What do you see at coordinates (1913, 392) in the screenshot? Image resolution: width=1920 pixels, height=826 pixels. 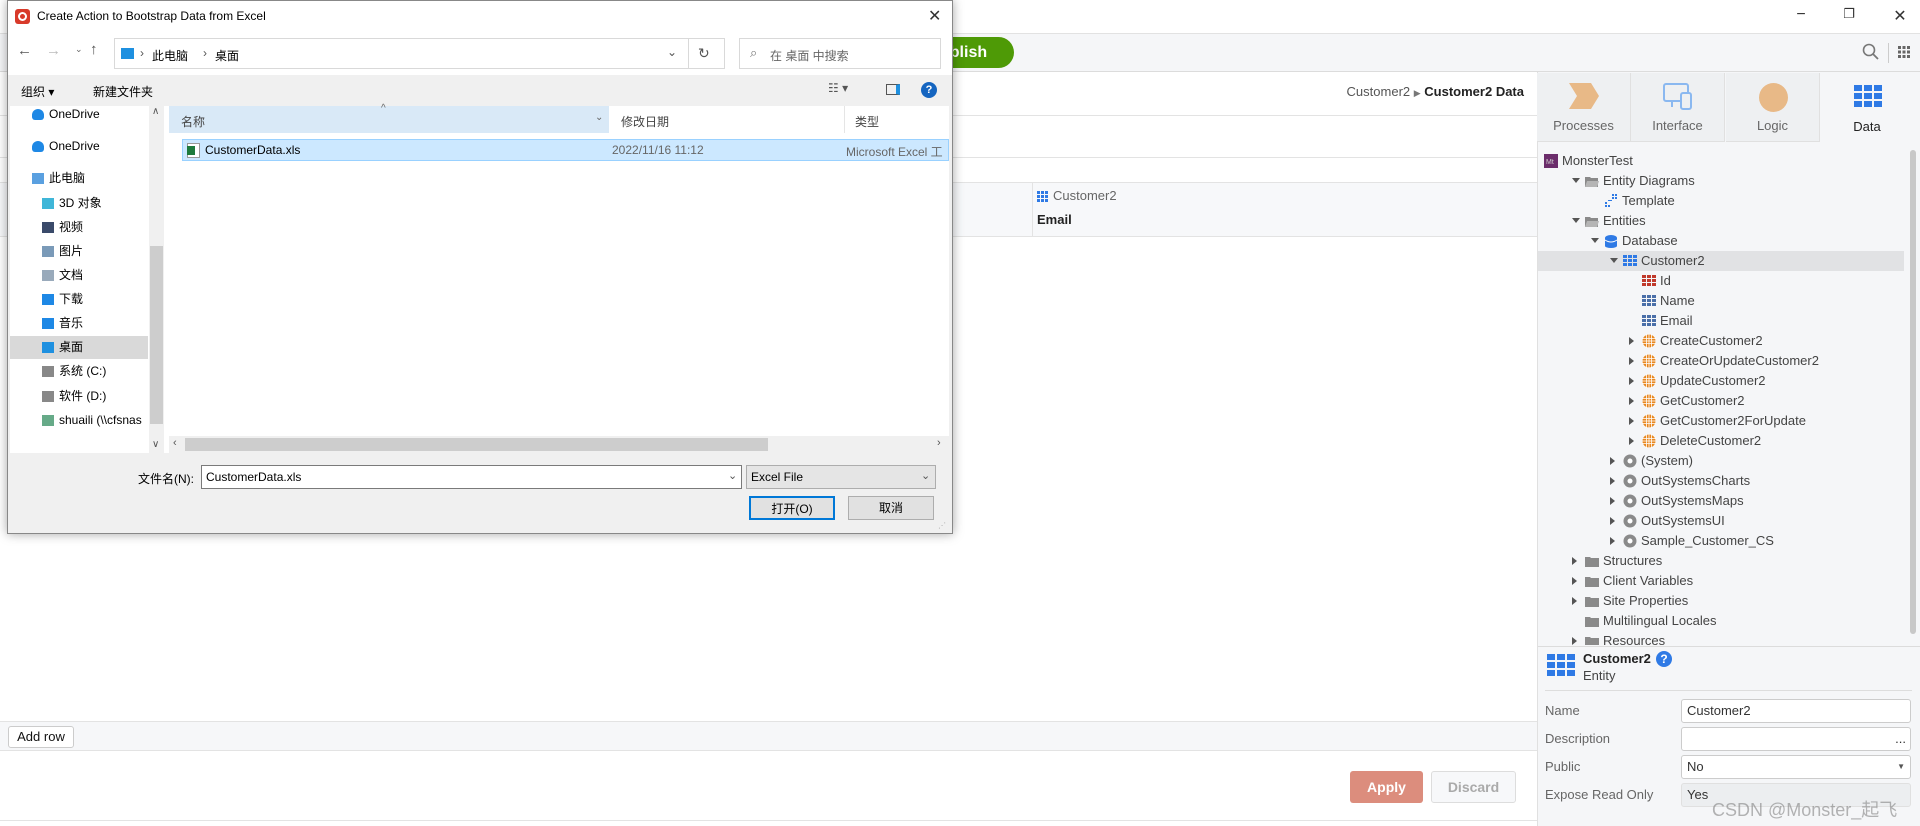 I see `tree-scrollbar` at bounding box center [1913, 392].